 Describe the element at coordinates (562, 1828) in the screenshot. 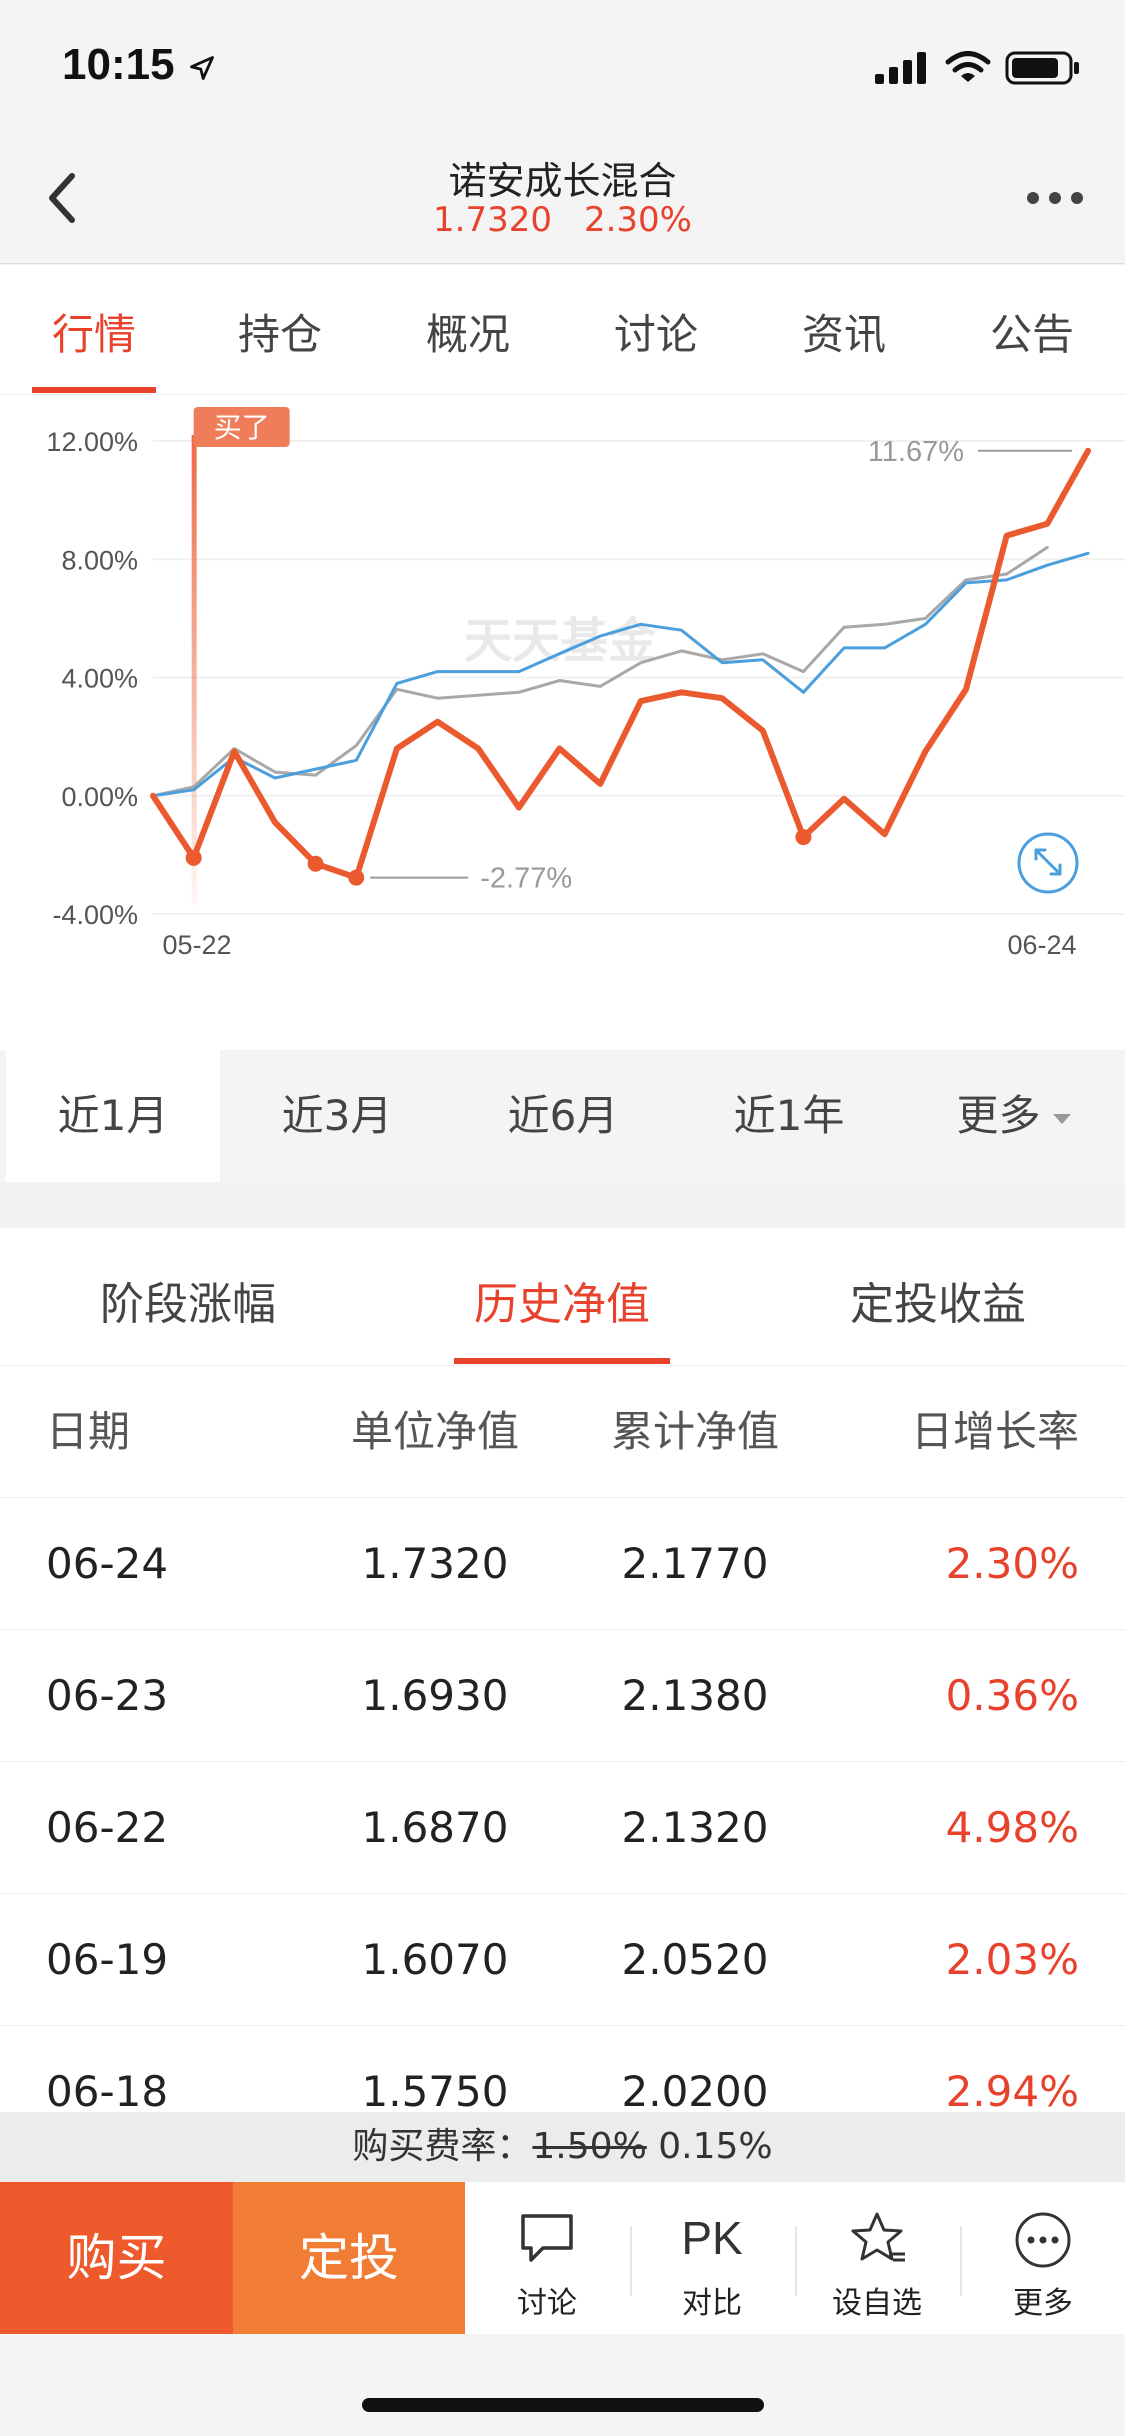

I see `table-row: 06-22 1.6870 2.1320 4.98%` at that location.